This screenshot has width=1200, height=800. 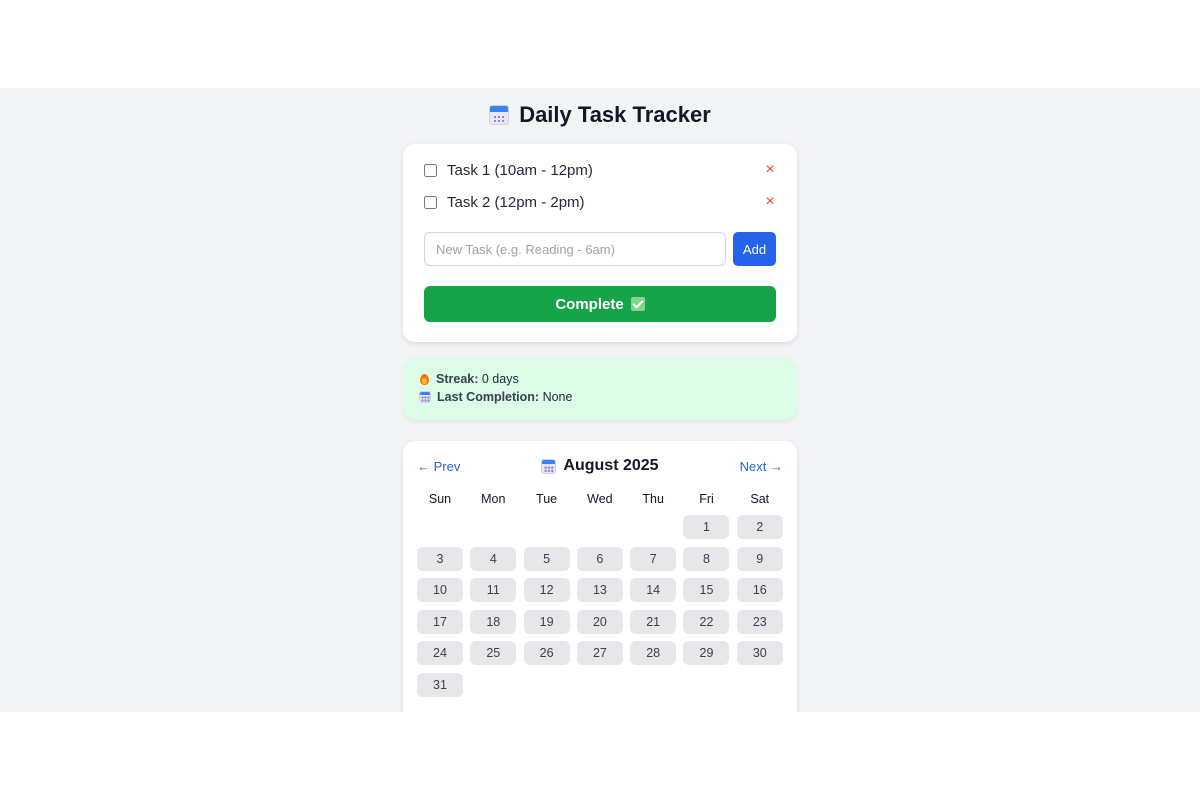 I want to click on calendar-day: 17, so click(x=440, y=621).